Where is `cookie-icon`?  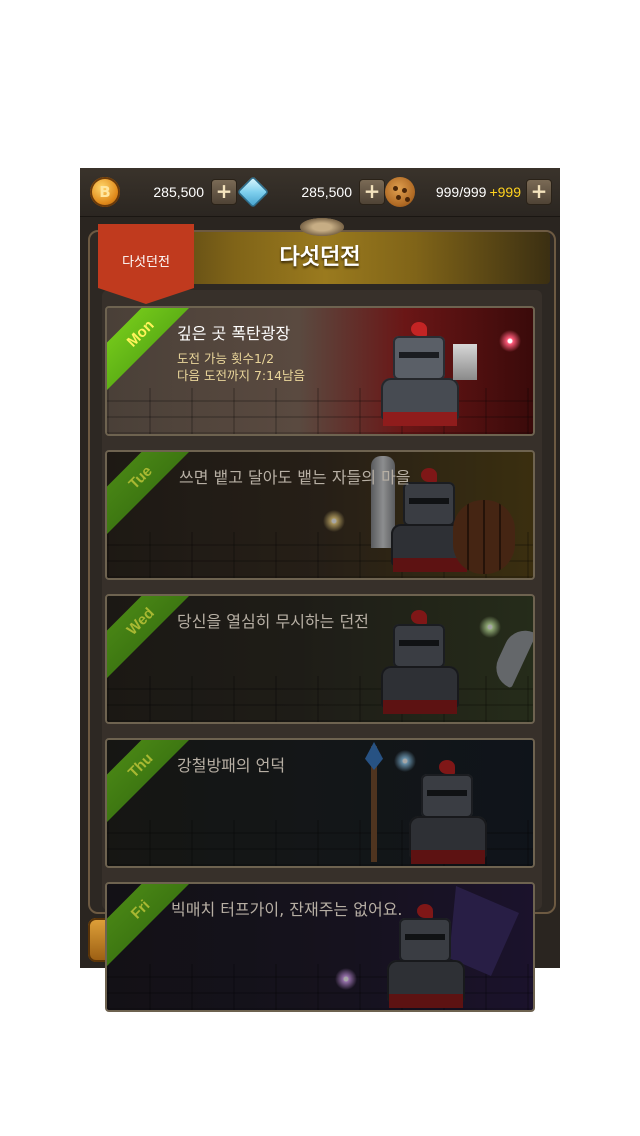
cookie-icon is located at coordinates (400, 192).